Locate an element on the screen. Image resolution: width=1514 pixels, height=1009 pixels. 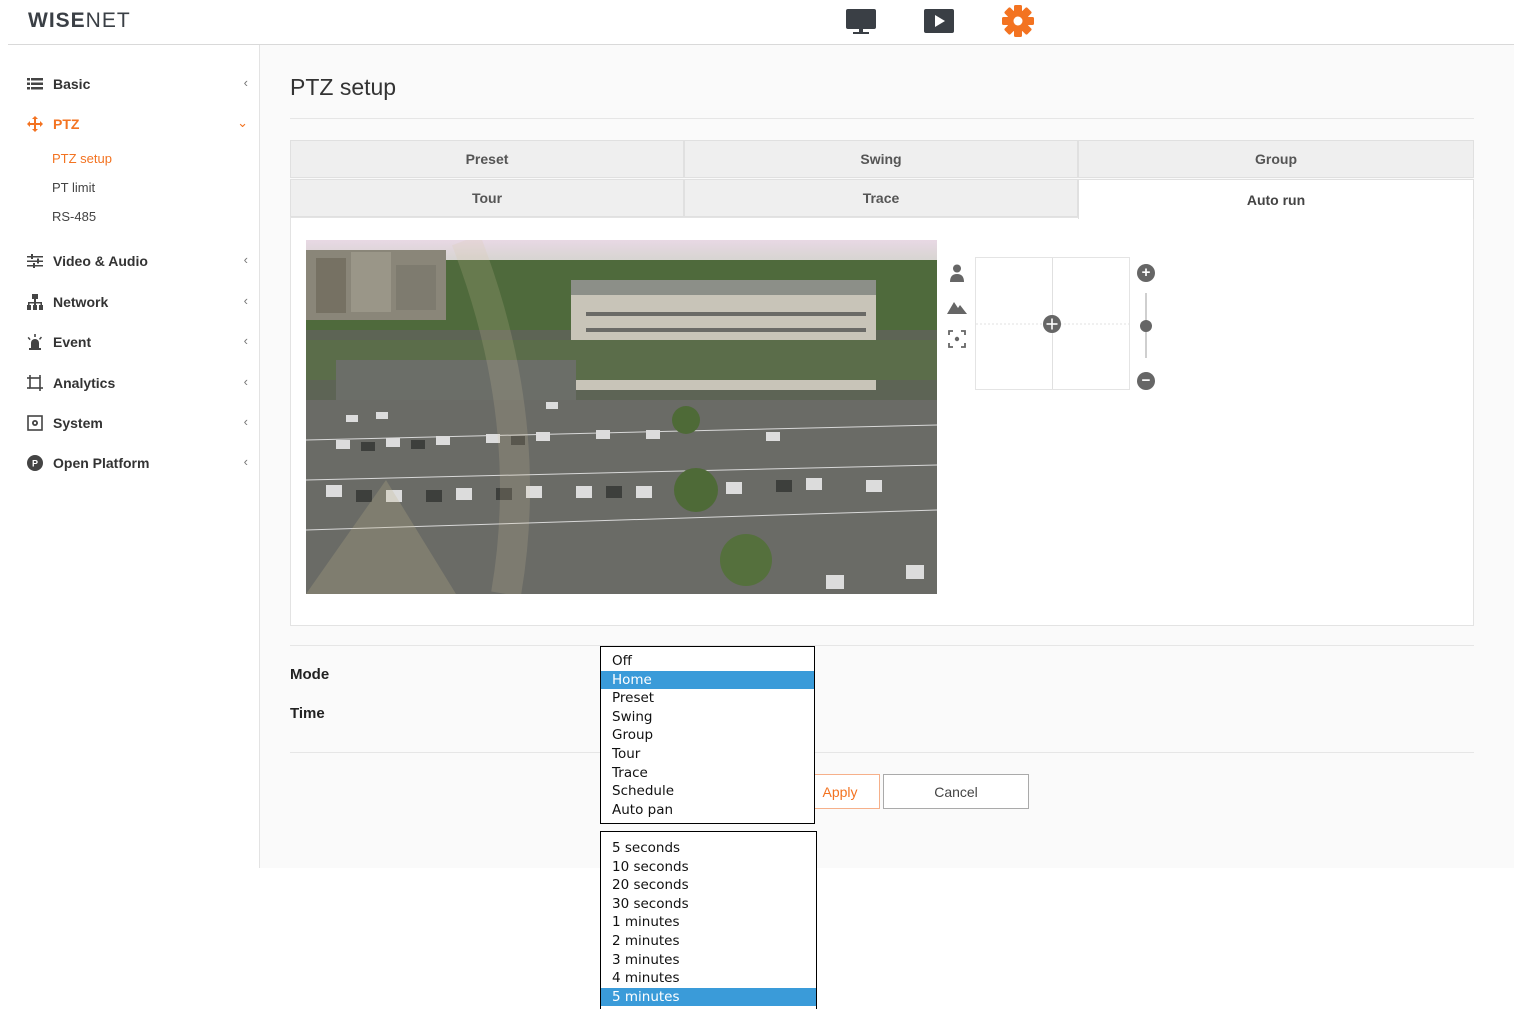
event-alarm-icon is located at coordinates (35, 342).